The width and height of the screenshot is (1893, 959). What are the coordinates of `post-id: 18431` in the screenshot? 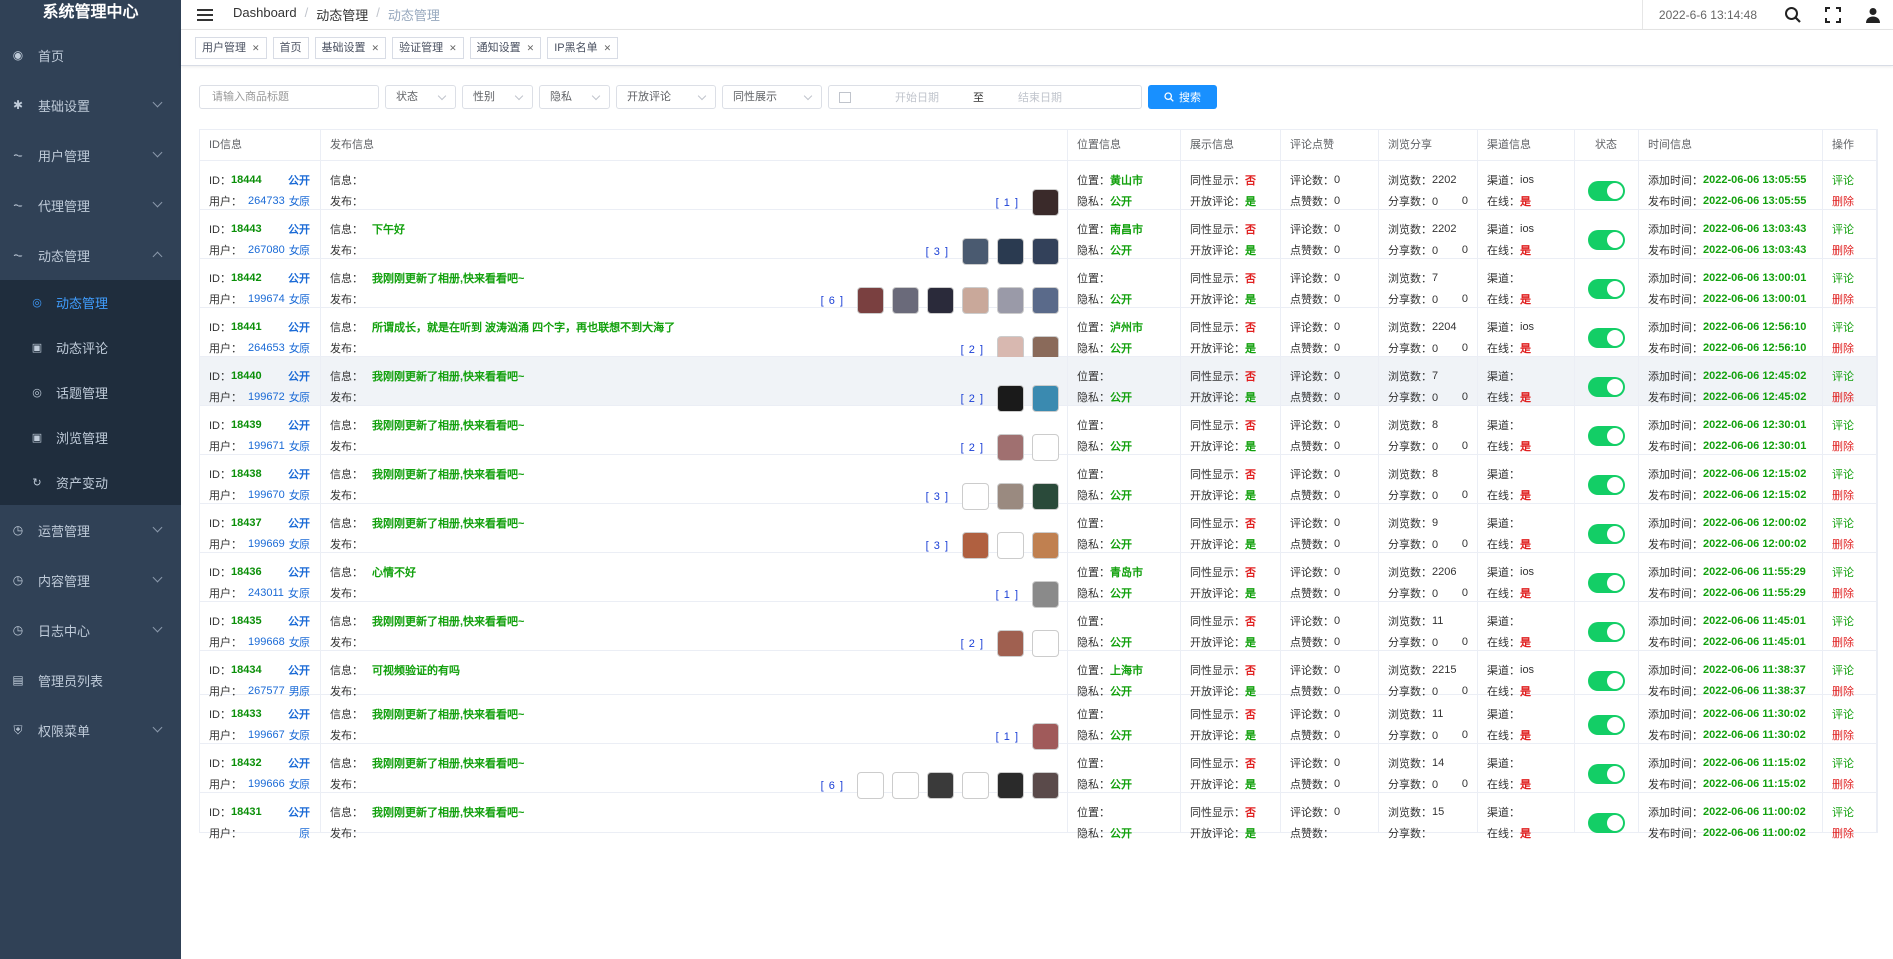 It's located at (246, 812).